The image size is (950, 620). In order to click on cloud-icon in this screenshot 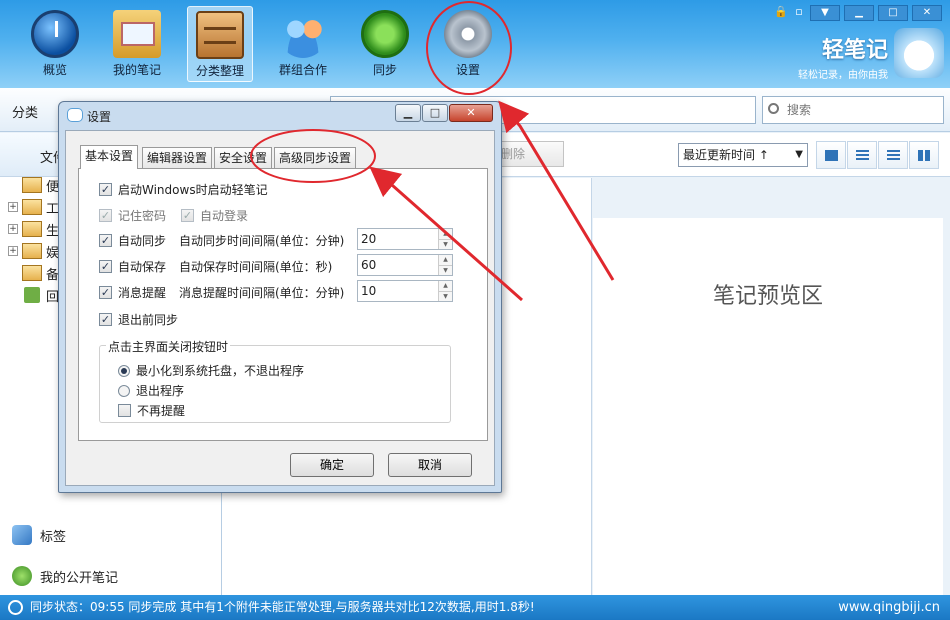, I will do `click(75, 115)`.